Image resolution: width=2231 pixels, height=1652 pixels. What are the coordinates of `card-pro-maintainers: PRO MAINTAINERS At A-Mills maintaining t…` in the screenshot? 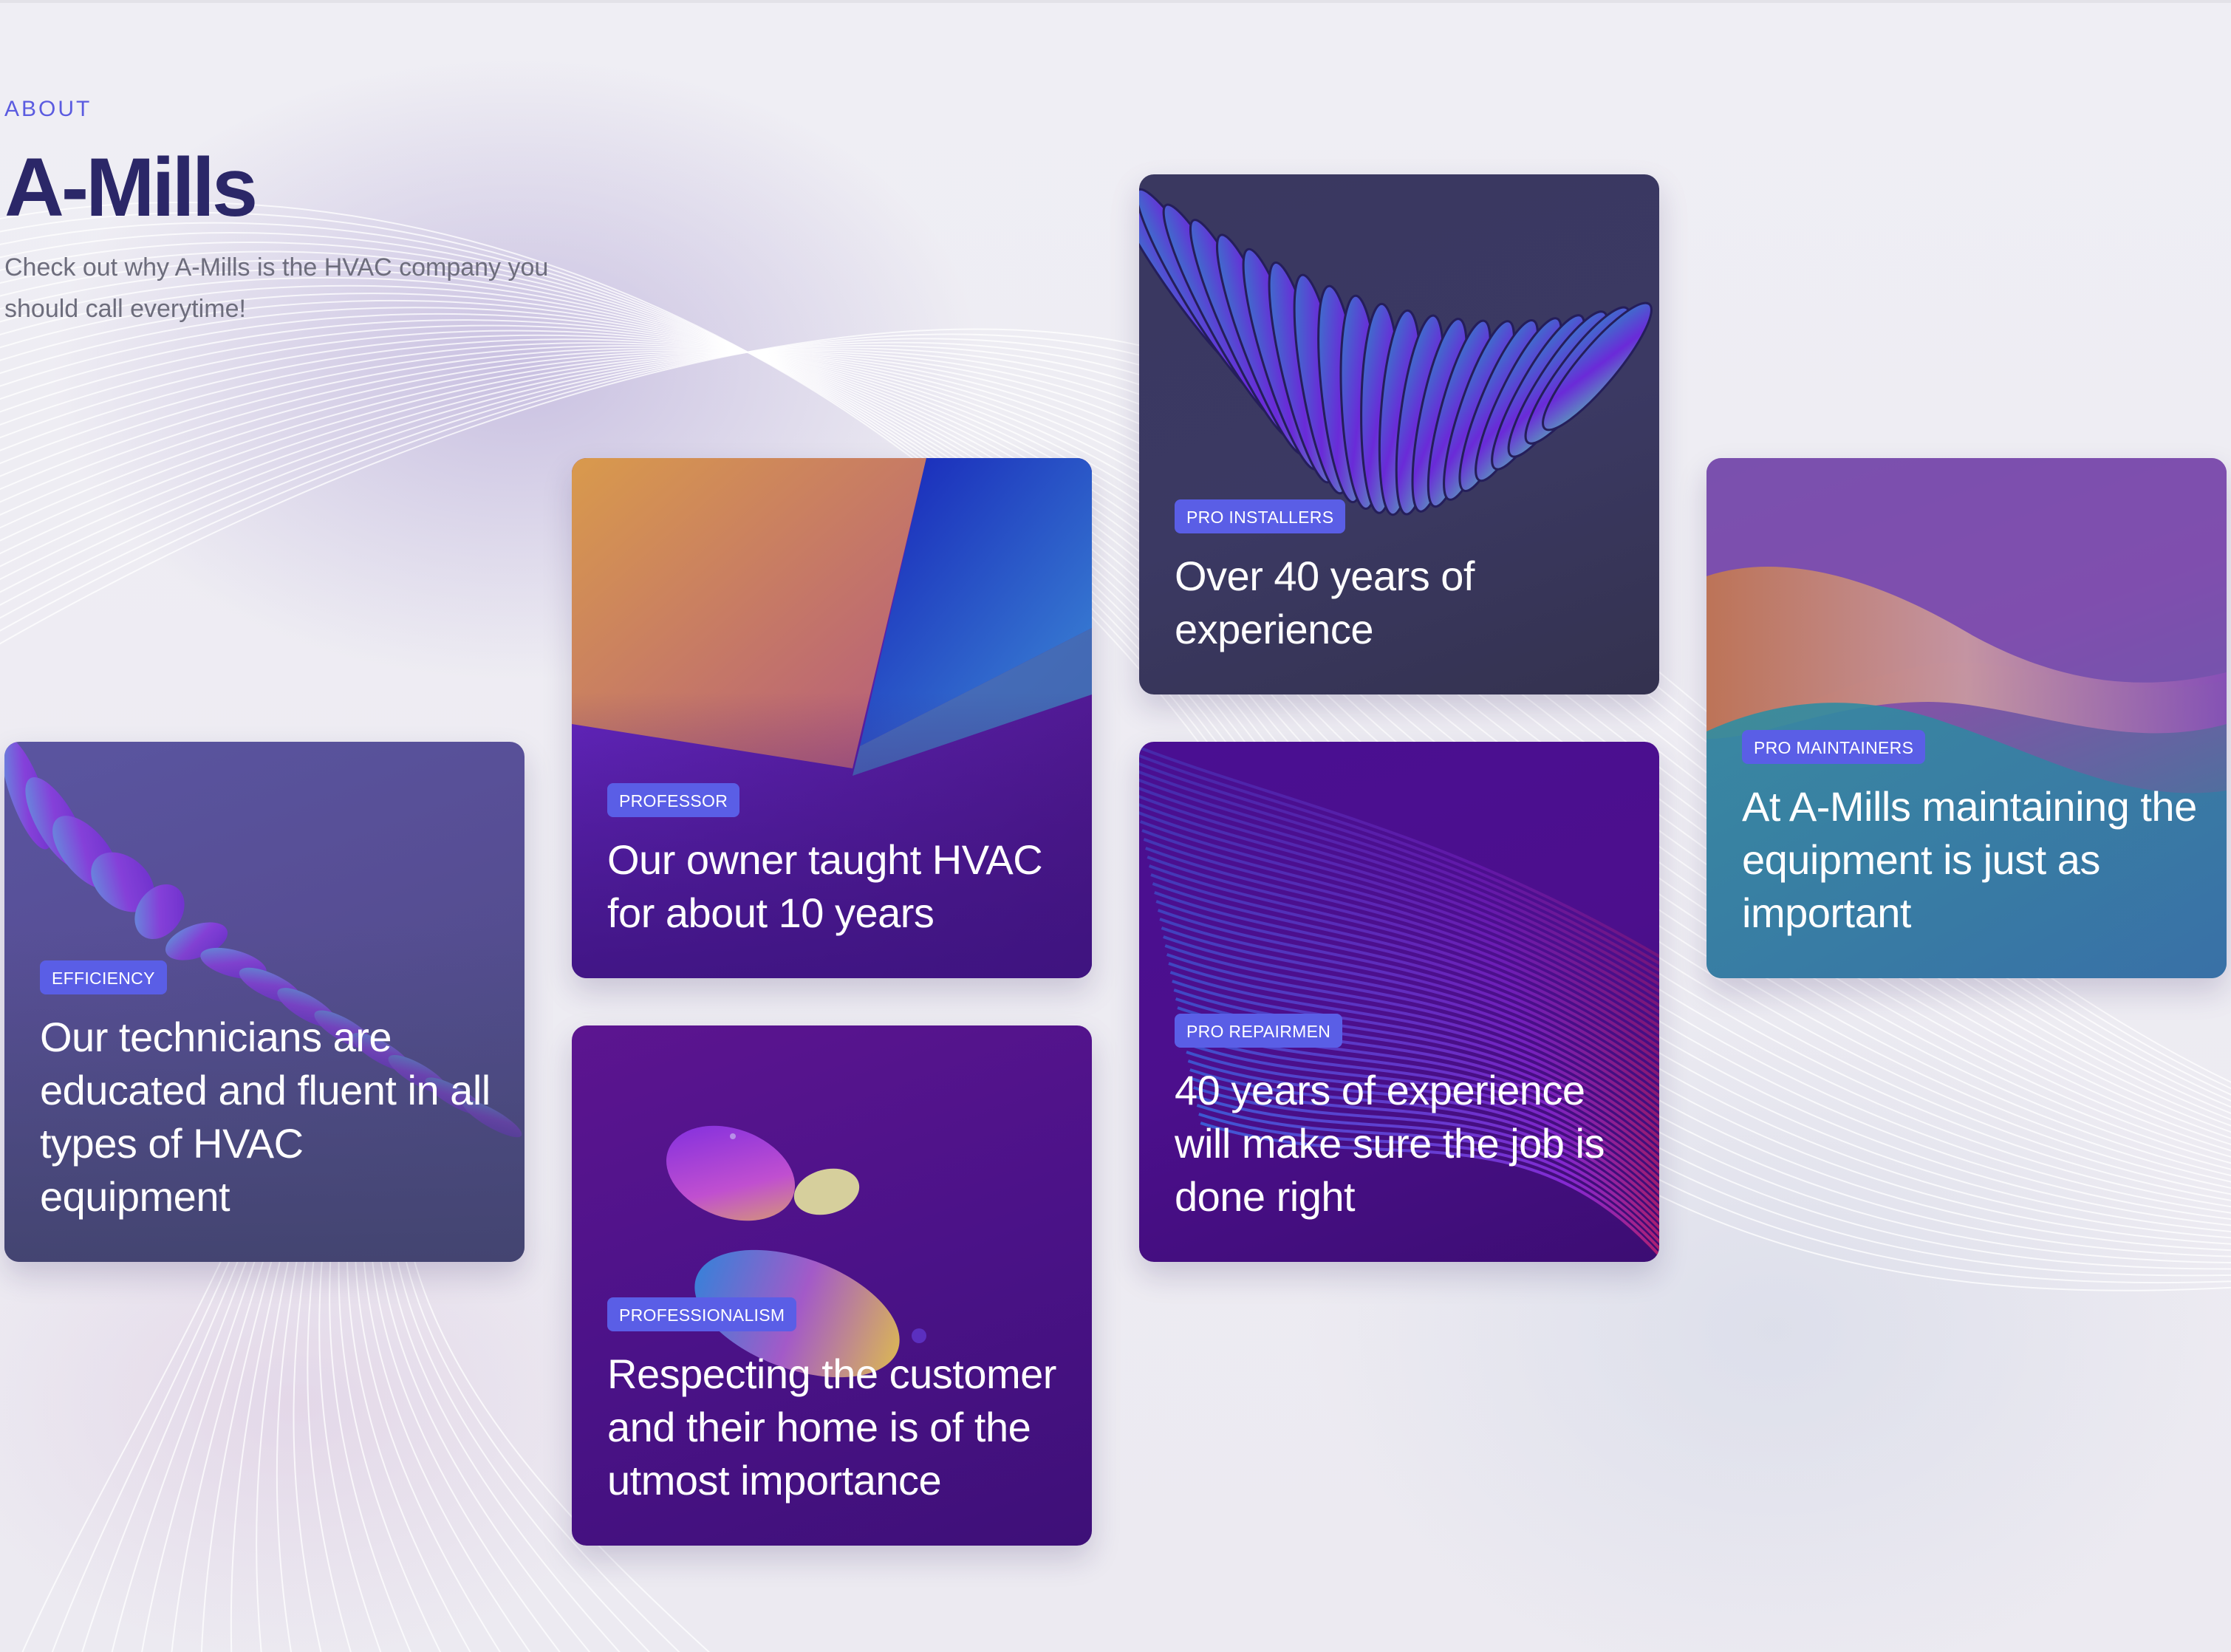 It's located at (1966, 718).